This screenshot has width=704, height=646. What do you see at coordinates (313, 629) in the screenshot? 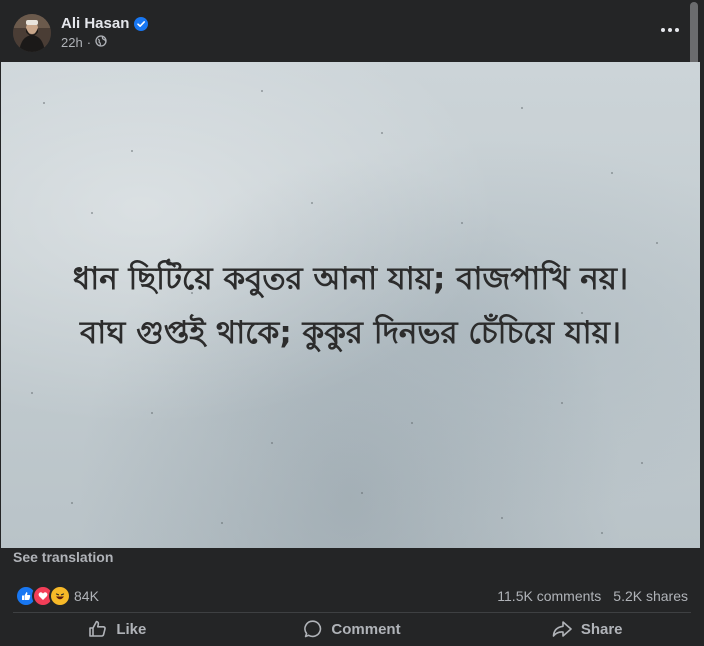
I see `comment-bubble-icon` at bounding box center [313, 629].